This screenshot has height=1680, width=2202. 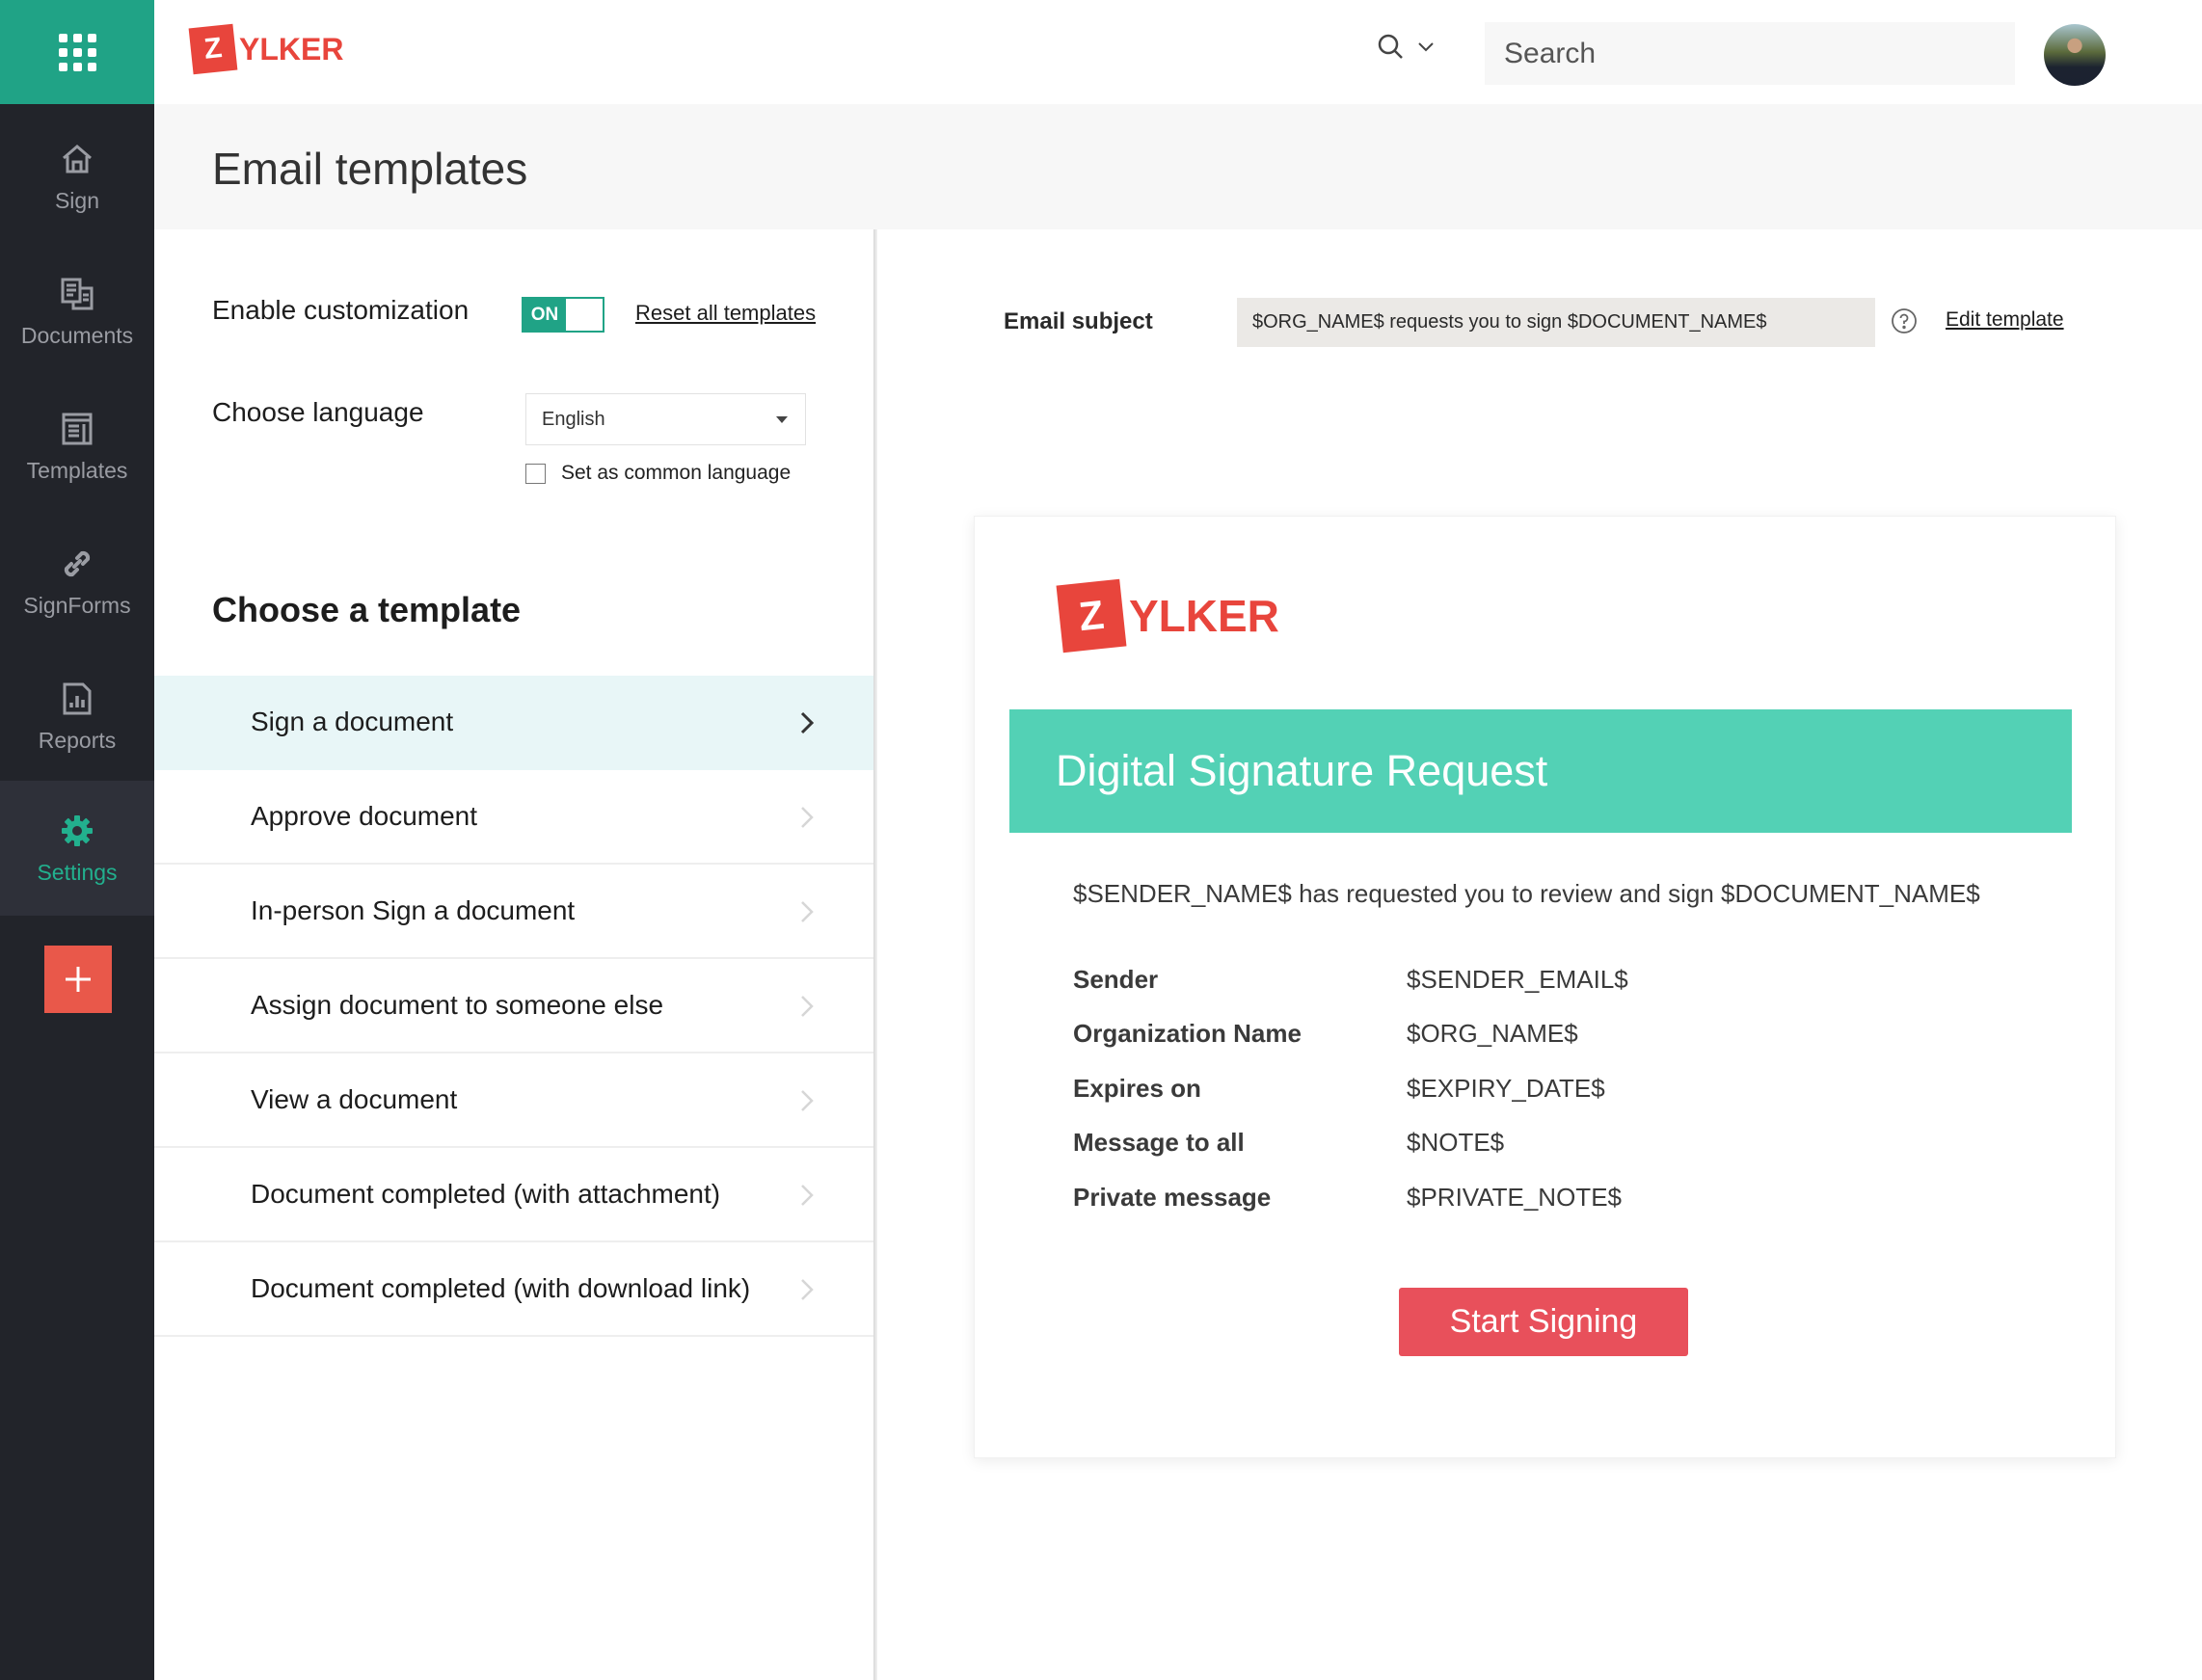 I want to click on template-item-label: In-person Sign a document, so click(x=414, y=910).